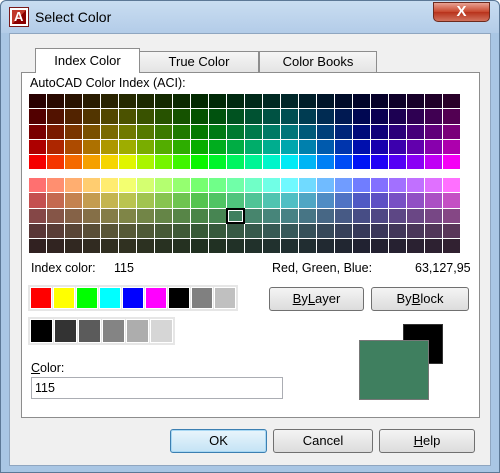  What do you see at coordinates (427, 441) in the screenshot?
I see `help-button: Help` at bounding box center [427, 441].